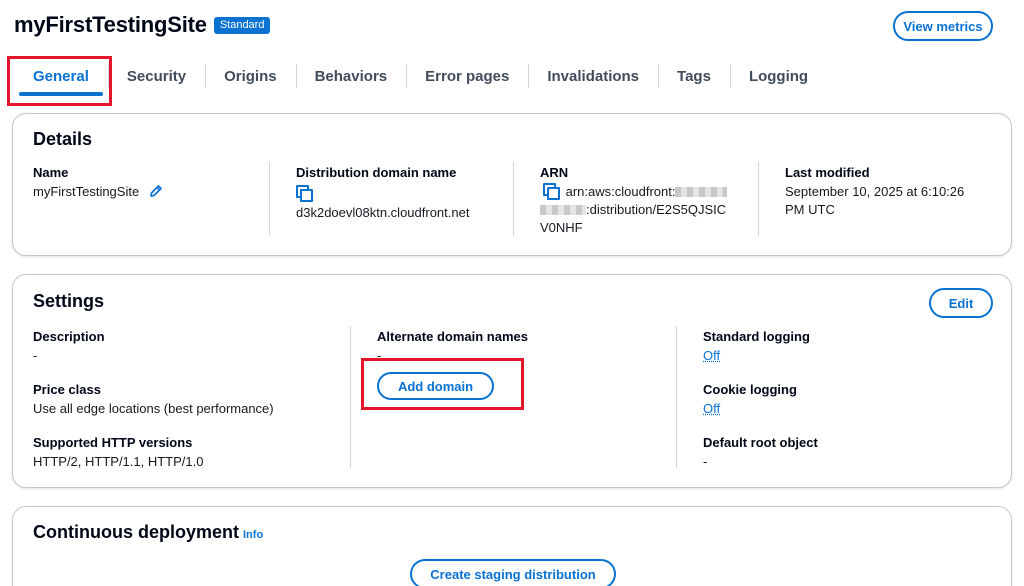  I want to click on tab-origins: Origins, so click(250, 77).